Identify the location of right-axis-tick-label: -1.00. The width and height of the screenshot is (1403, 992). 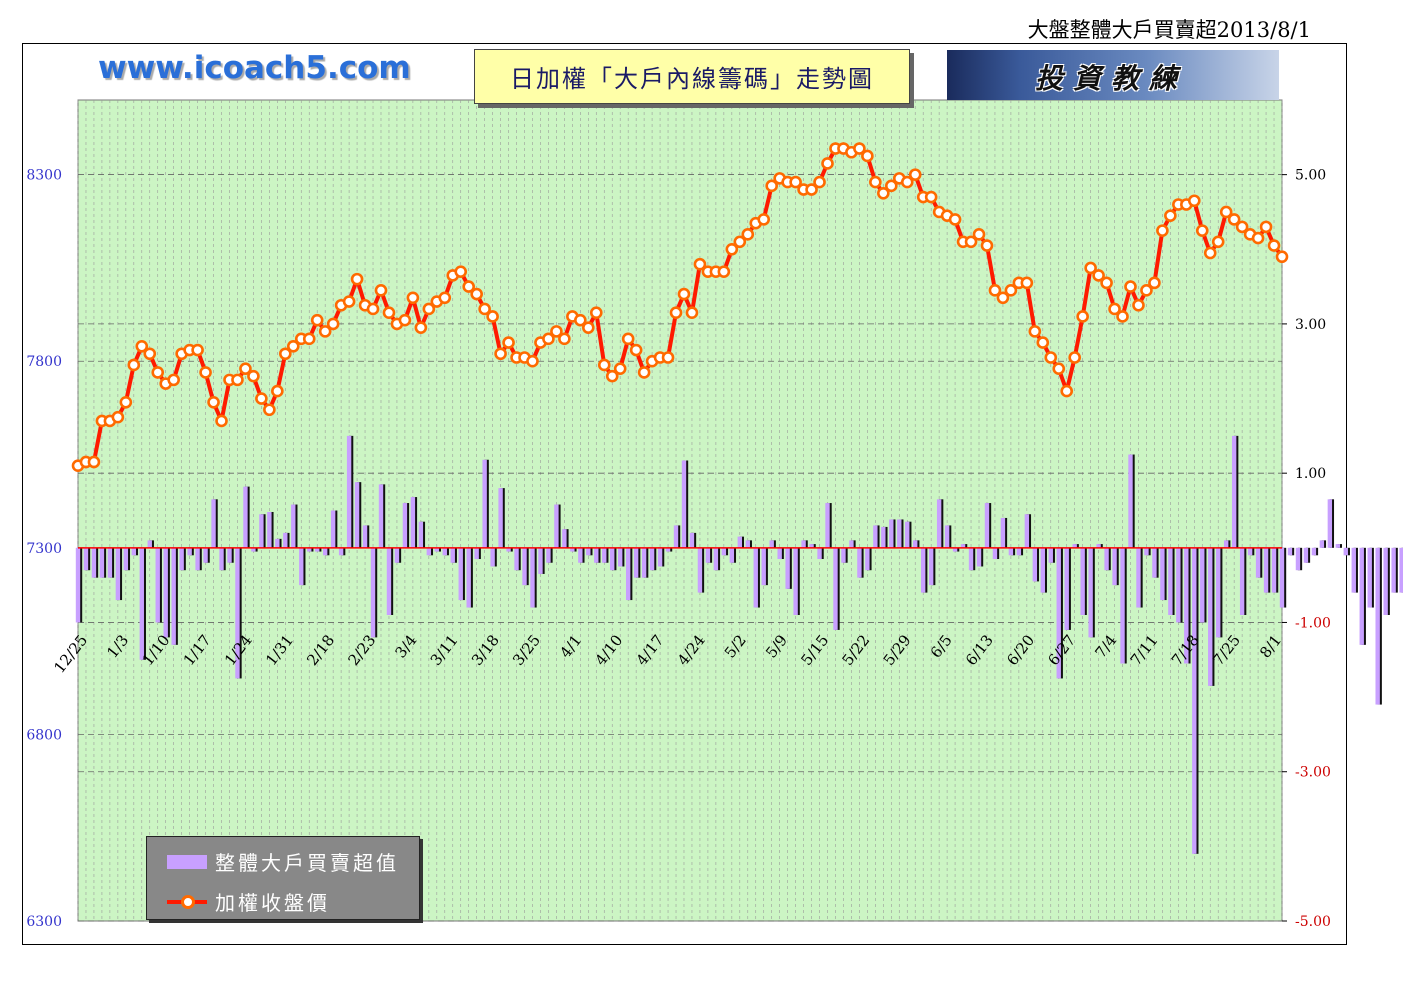
(1313, 623).